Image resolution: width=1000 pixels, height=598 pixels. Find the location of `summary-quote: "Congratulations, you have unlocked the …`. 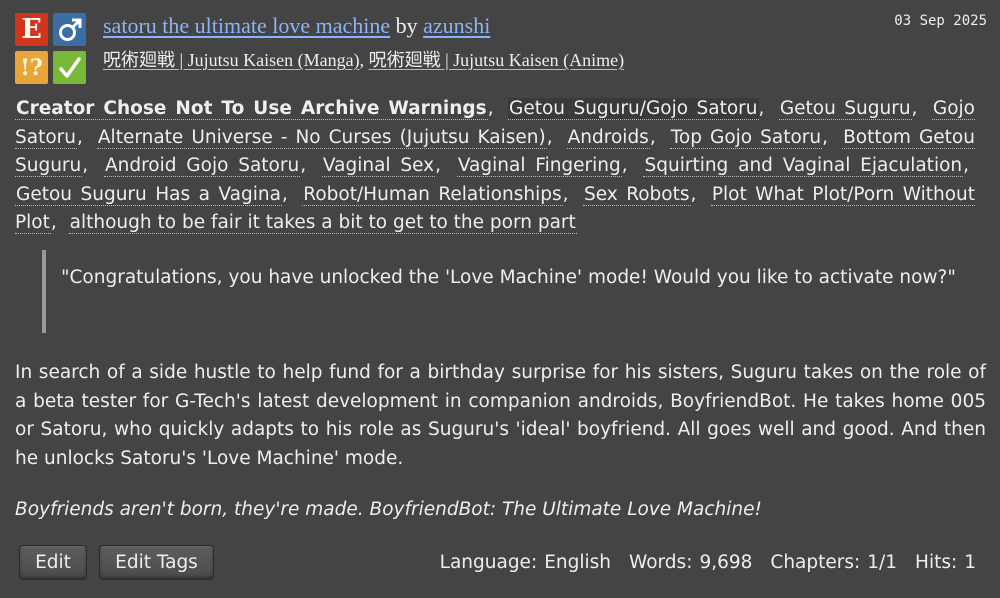

summary-quote: "Congratulations, you have unlocked the … is located at coordinates (507, 291).